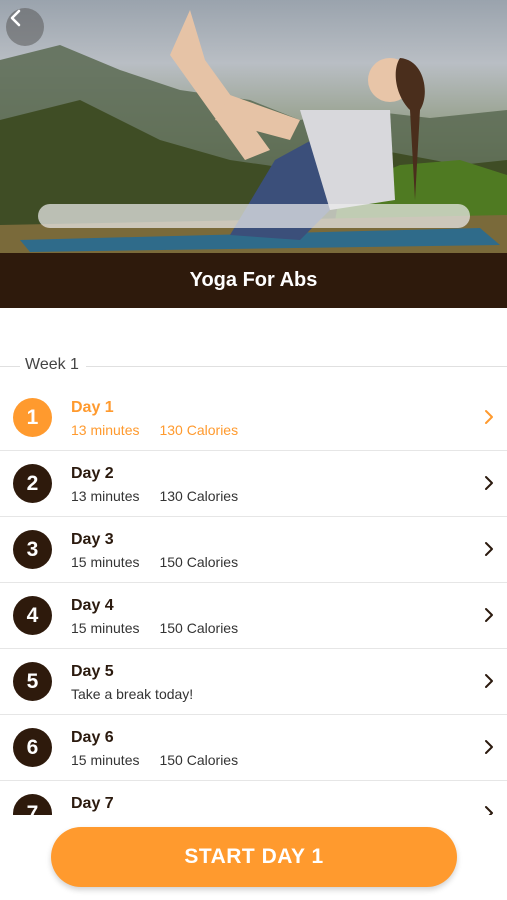  Describe the element at coordinates (92, 407) in the screenshot. I see `day-title: Day 1` at that location.